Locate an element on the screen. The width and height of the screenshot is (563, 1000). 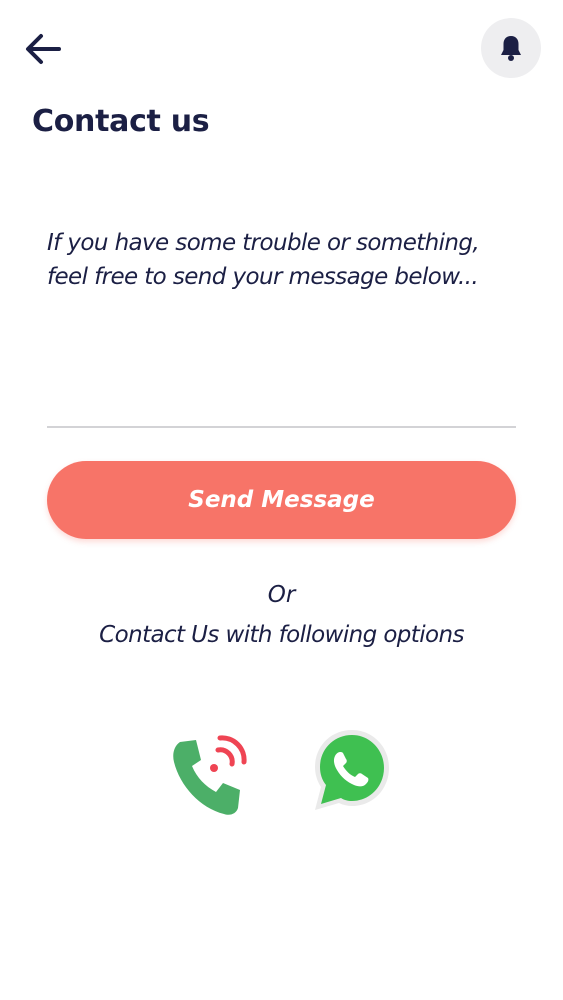
phone-call-button is located at coordinates (212, 772).